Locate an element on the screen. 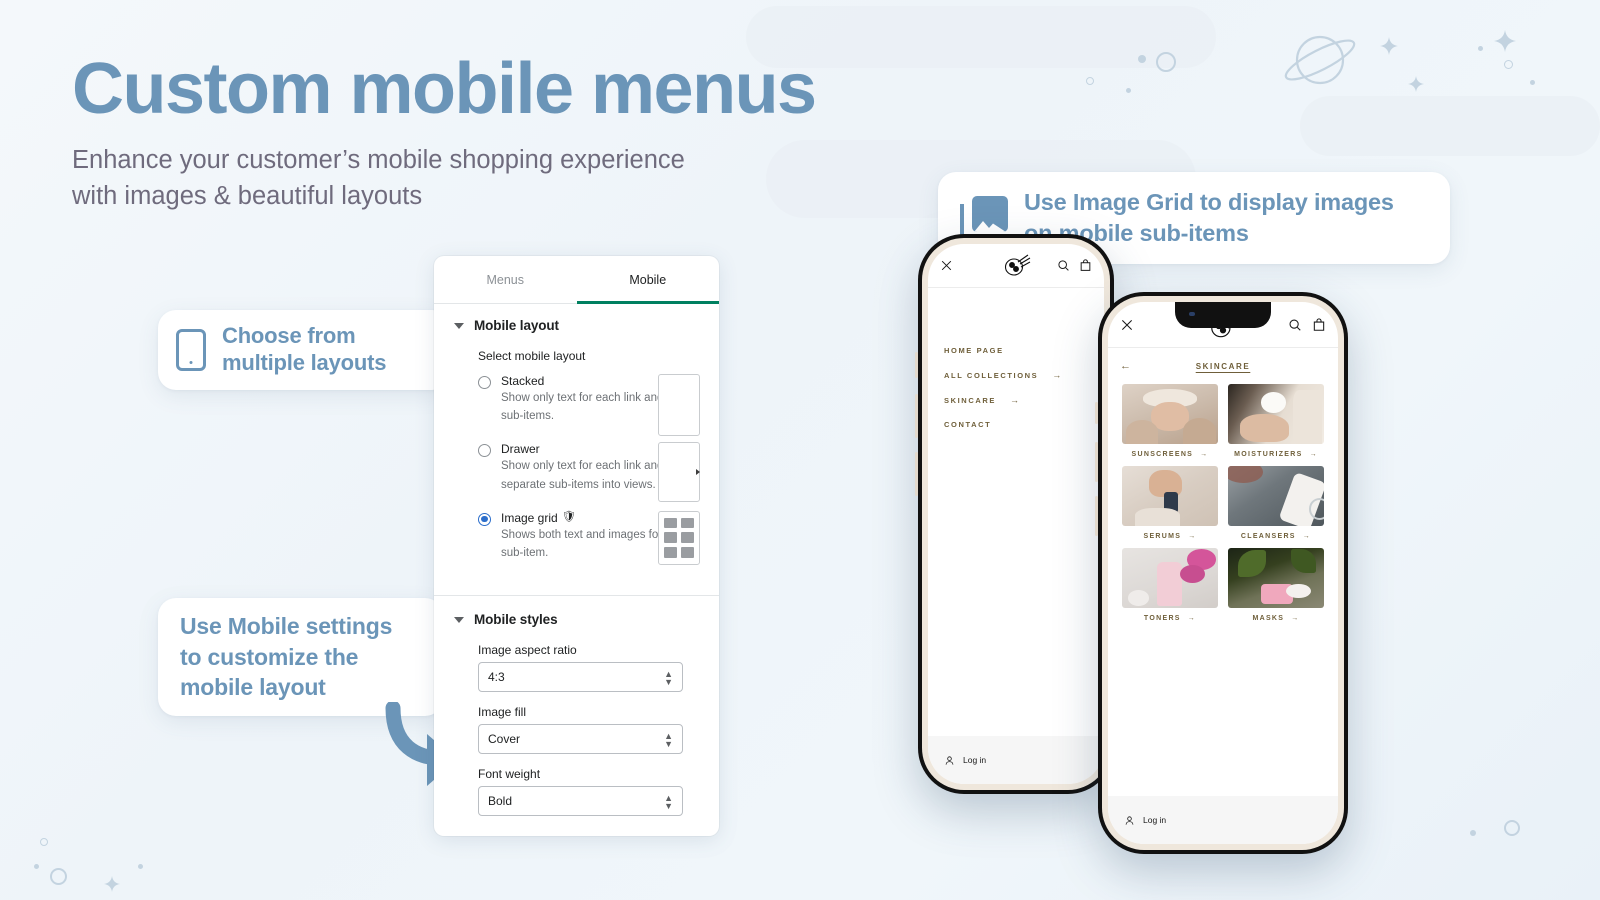 The width and height of the screenshot is (1600, 900). section-header: Mobile styles is located at coordinates (576, 619).